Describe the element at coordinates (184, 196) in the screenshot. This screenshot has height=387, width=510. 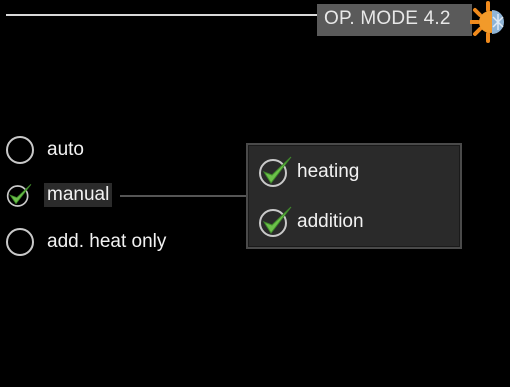
I see `submenu-connector-line` at that location.